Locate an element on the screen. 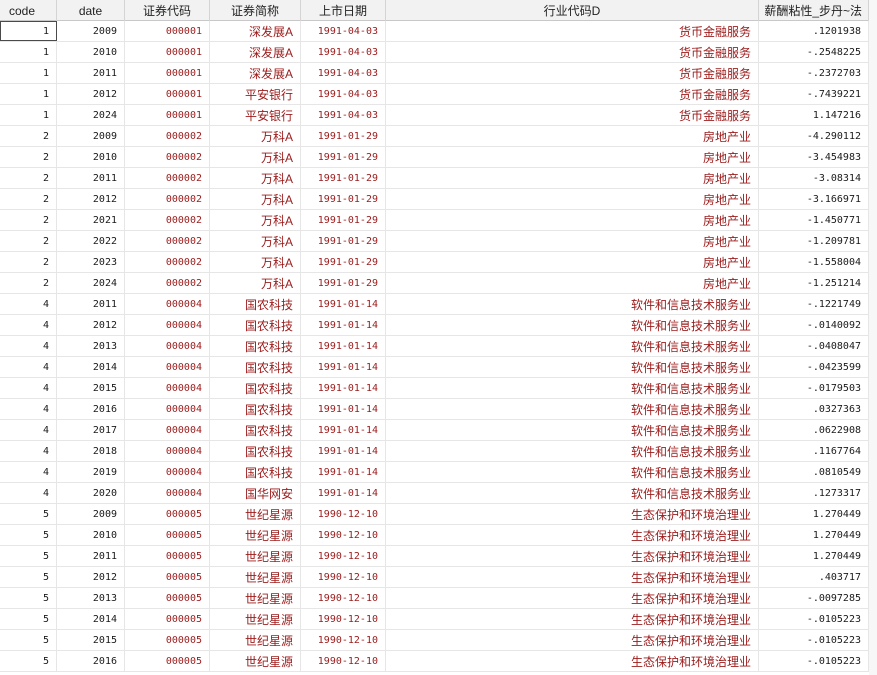  cell-stock-code: 000001 is located at coordinates (167, 52).